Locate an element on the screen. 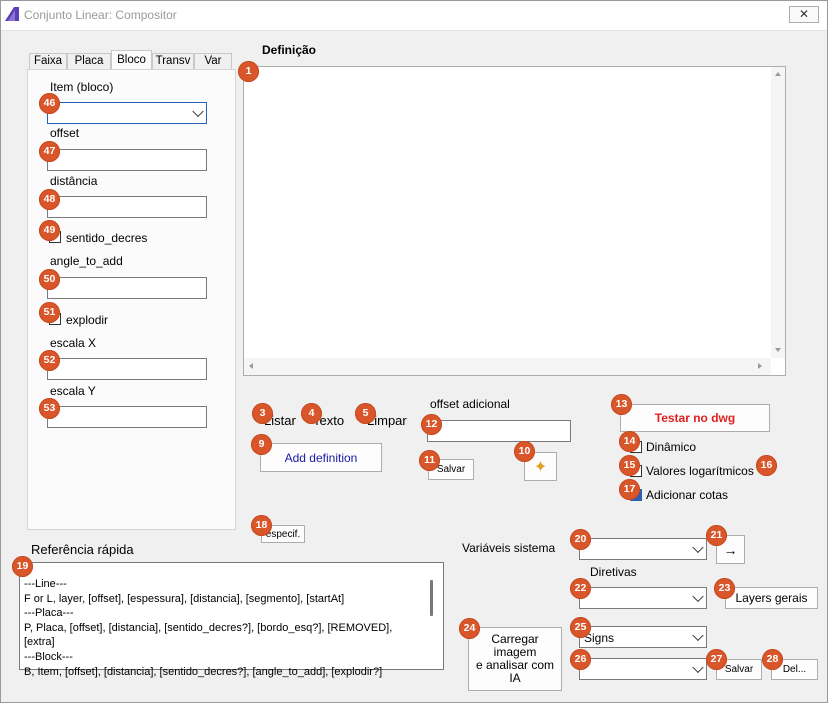  reference-heading: Referência rápida is located at coordinates (82, 549).